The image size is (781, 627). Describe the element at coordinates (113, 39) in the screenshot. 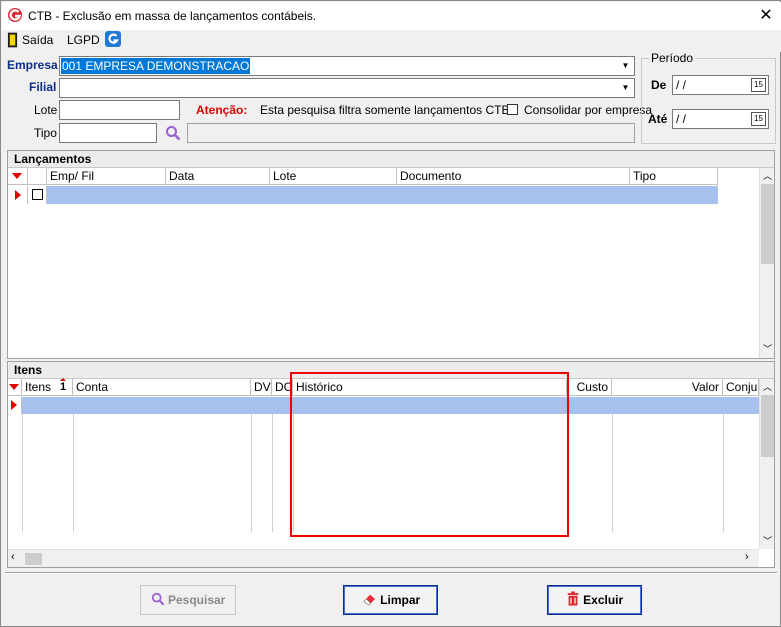

I see `lgpd-logo-icon` at that location.